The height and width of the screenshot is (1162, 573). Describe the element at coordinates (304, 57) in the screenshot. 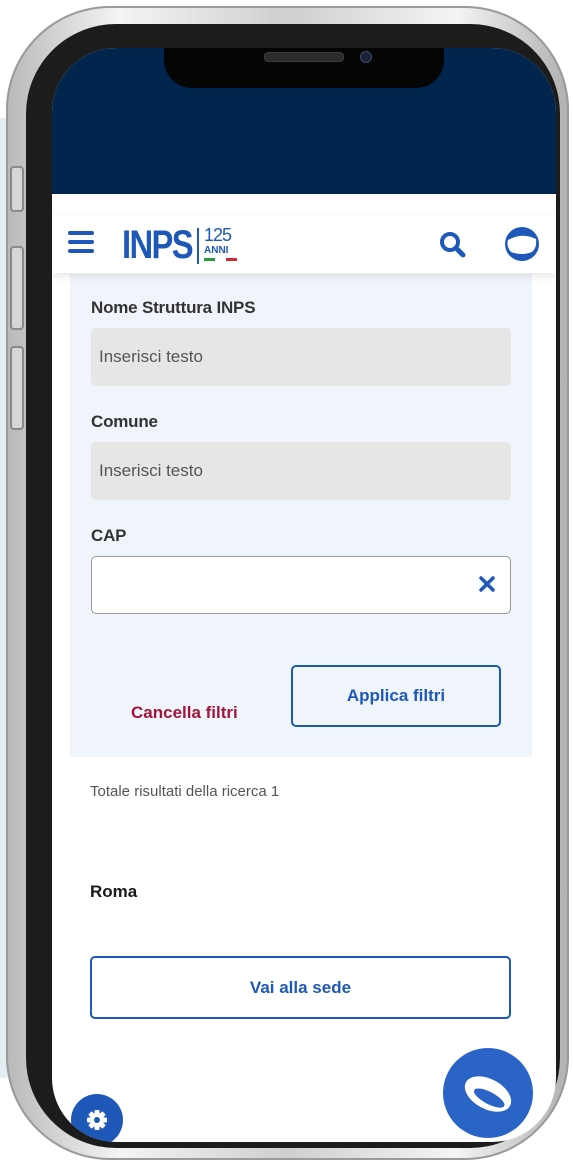

I see `speaker-grille` at that location.